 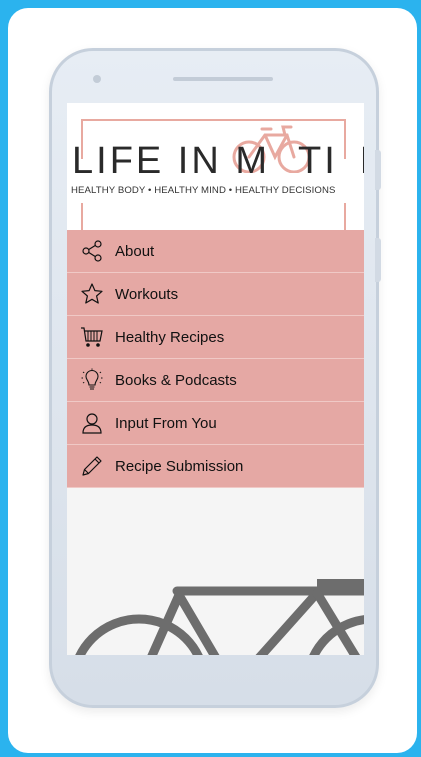 I want to click on menu-item-healthy-recipes: Healthy Recipes, so click(x=215, y=337).